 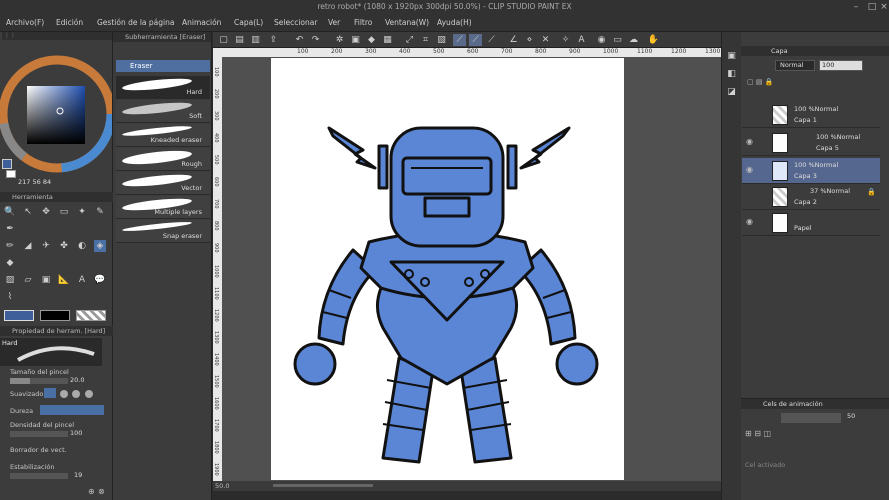 I want to click on gradient-tool-icon: ▨, so click(x=10, y=280).